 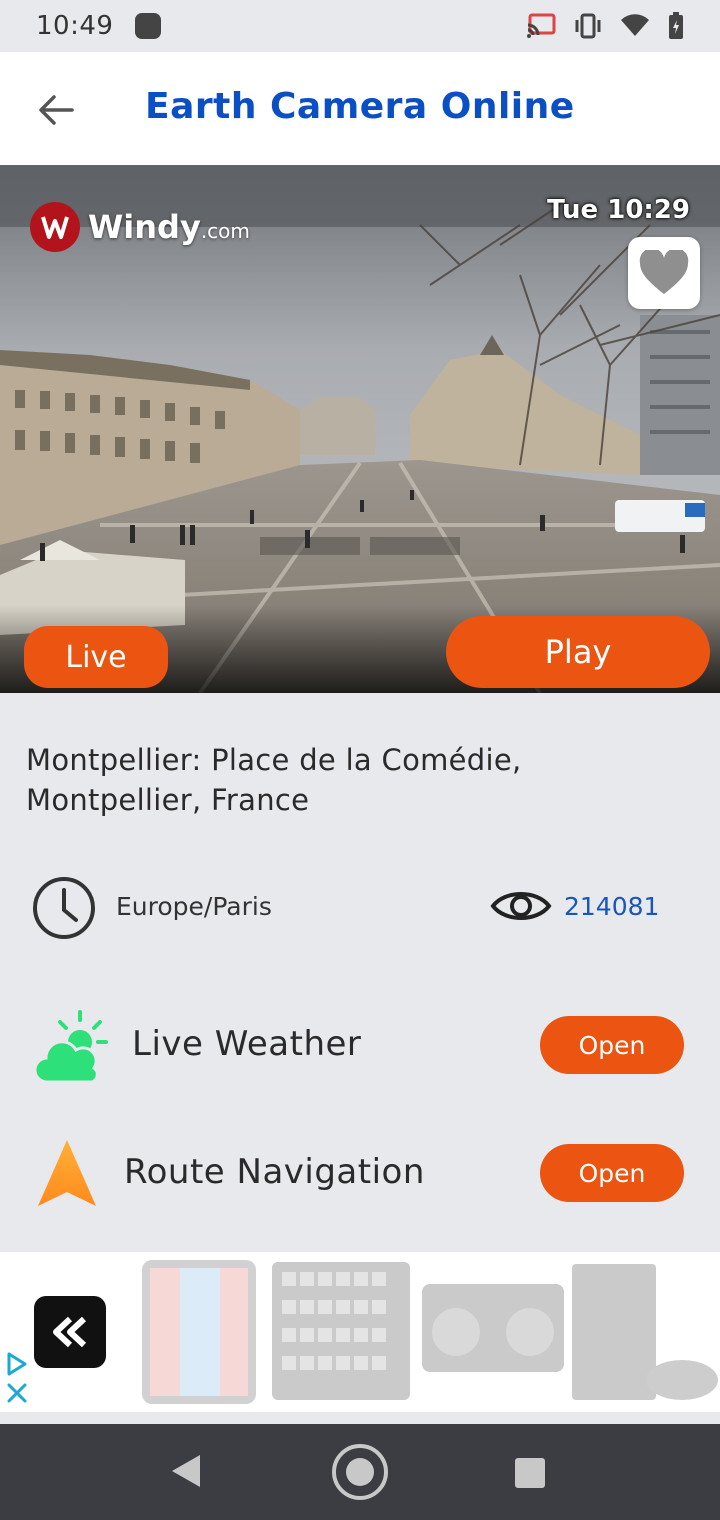 What do you see at coordinates (341, 1331) in the screenshot?
I see `ad-pad-controller-image` at bounding box center [341, 1331].